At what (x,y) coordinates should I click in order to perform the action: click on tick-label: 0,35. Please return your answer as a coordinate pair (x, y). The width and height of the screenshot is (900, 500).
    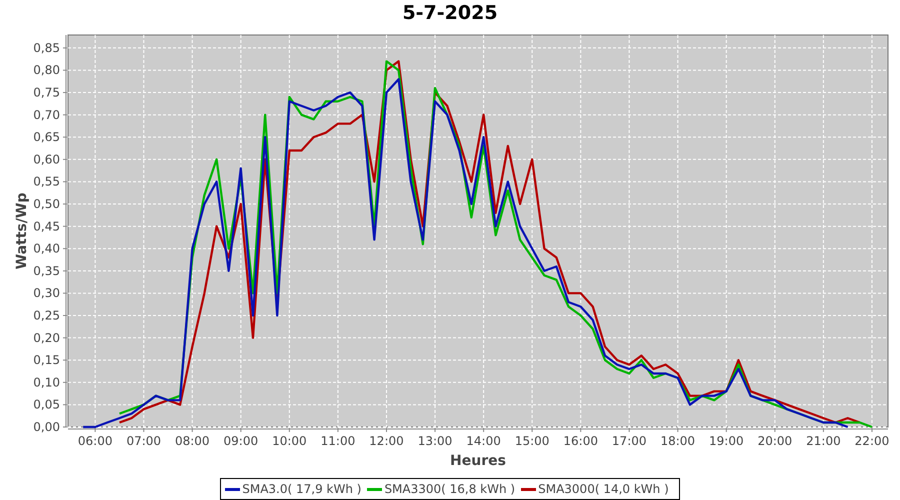
    Looking at the image, I should click on (46, 271).